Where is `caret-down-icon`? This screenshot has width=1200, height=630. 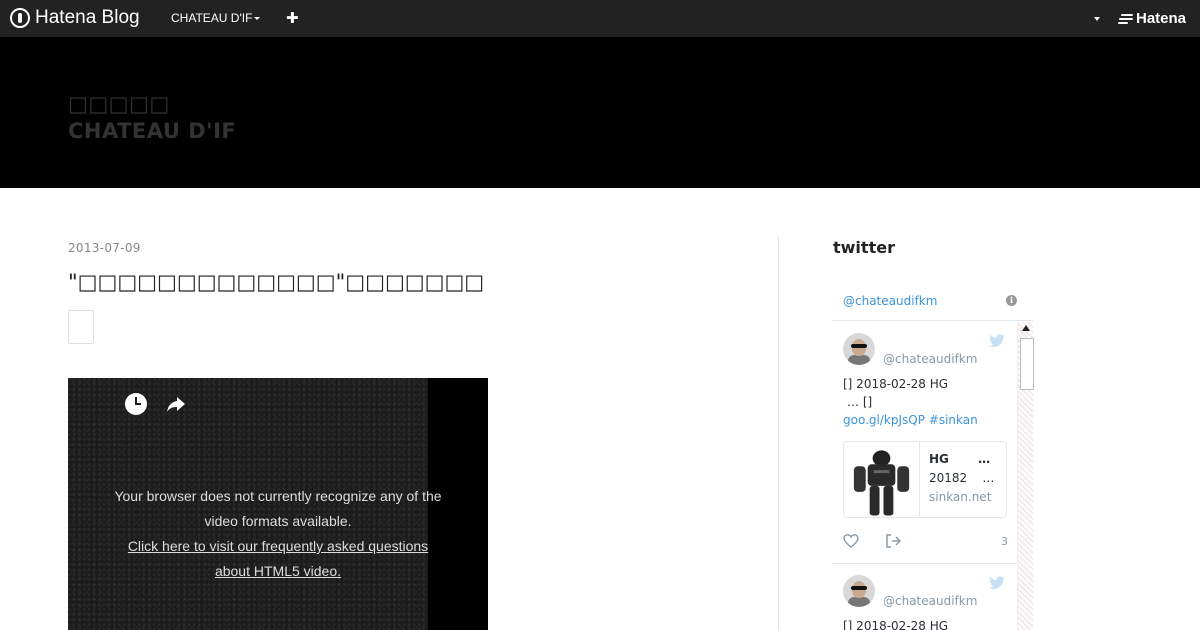
caret-down-icon is located at coordinates (257, 19).